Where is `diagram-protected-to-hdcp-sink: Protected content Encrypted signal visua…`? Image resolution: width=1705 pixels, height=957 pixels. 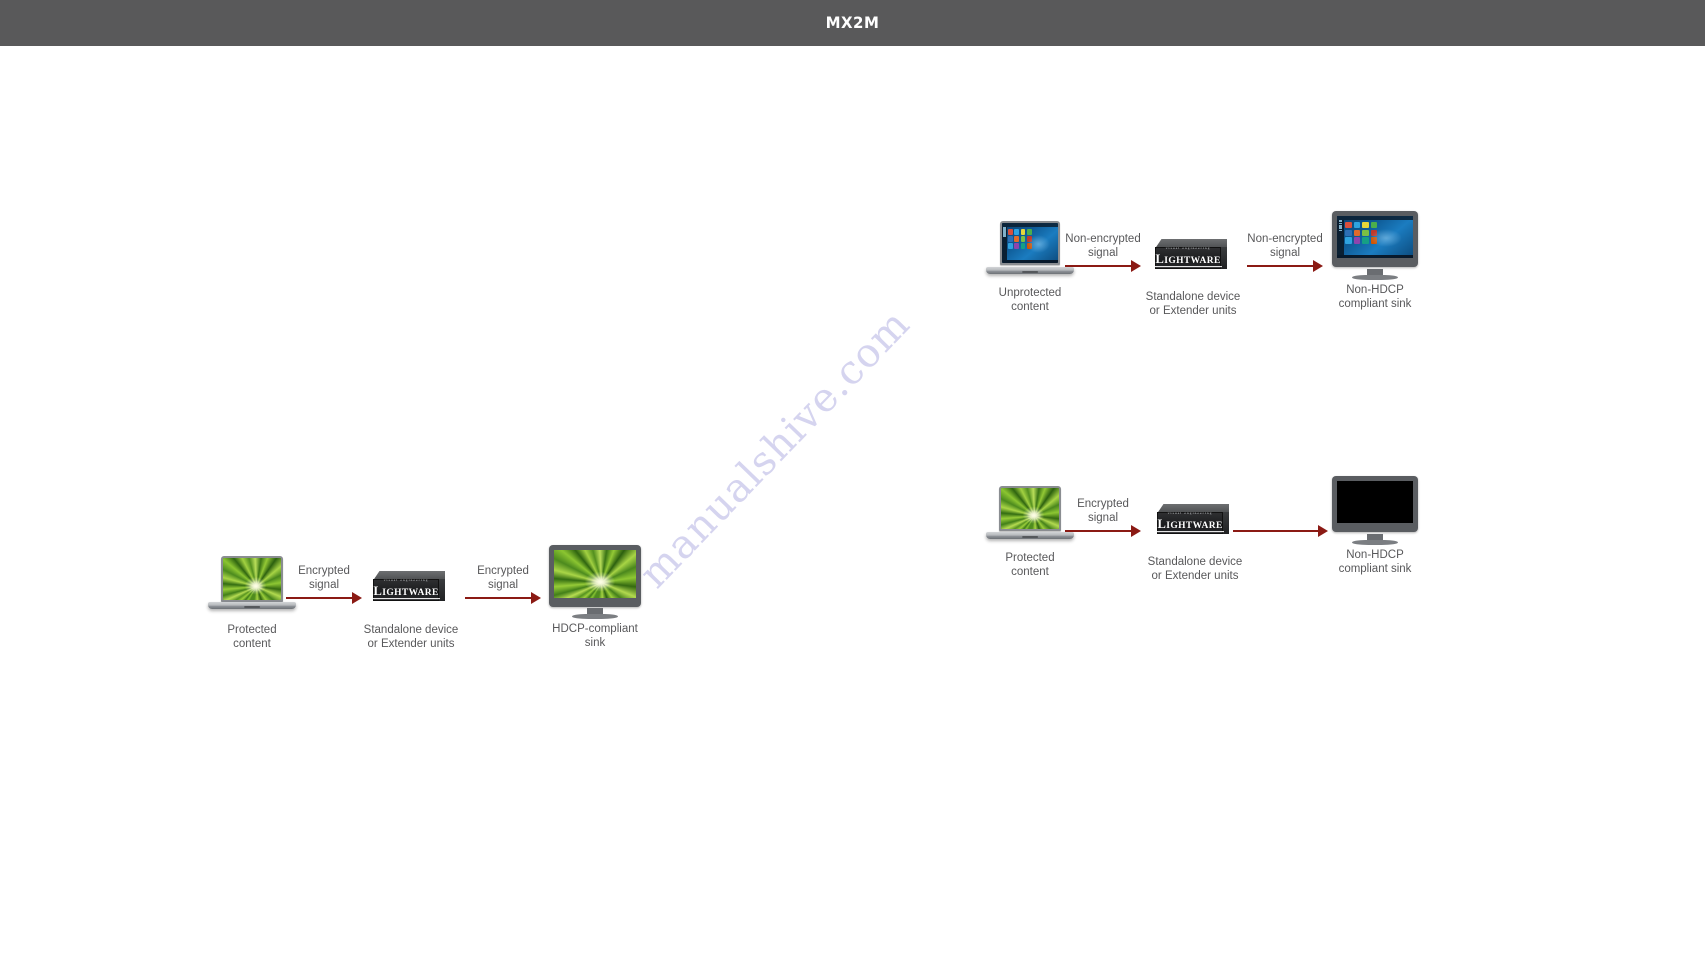
diagram-protected-to-hdcp-sink: Protected content Encrypted signal visua… is located at coordinates (430, 581).